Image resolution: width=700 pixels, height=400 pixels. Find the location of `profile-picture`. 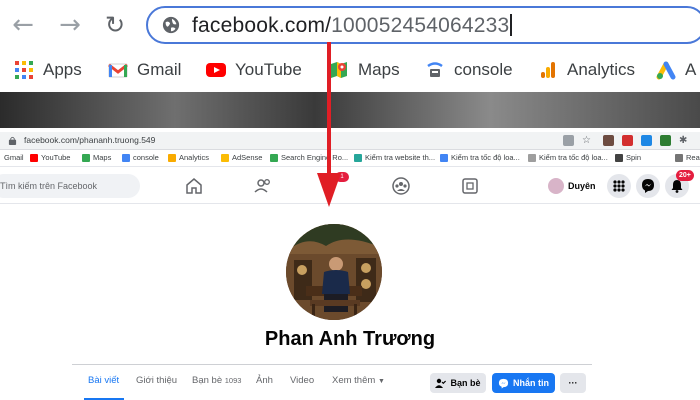

profile-picture is located at coordinates (334, 272).